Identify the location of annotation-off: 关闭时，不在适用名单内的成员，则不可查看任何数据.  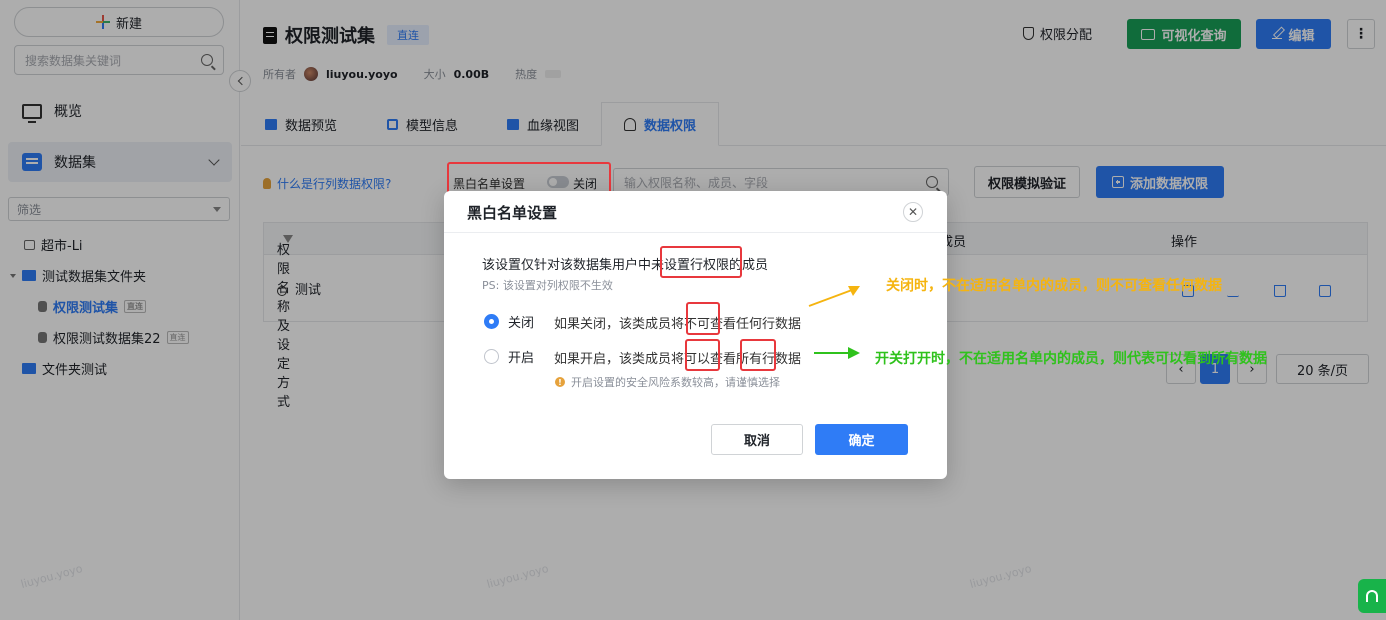
(1054, 286).